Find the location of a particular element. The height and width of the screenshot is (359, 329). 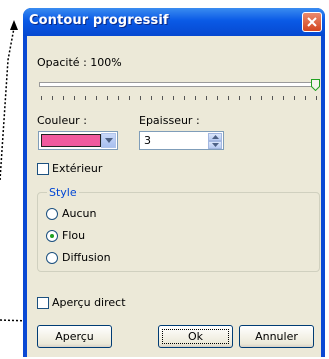

dialog-title: Contour progressif is located at coordinates (99, 20).